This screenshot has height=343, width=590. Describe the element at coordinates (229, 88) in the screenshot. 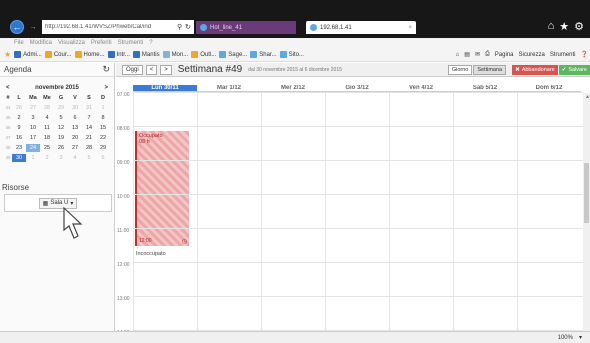

I see `day-header: Mar 1/12` at that location.